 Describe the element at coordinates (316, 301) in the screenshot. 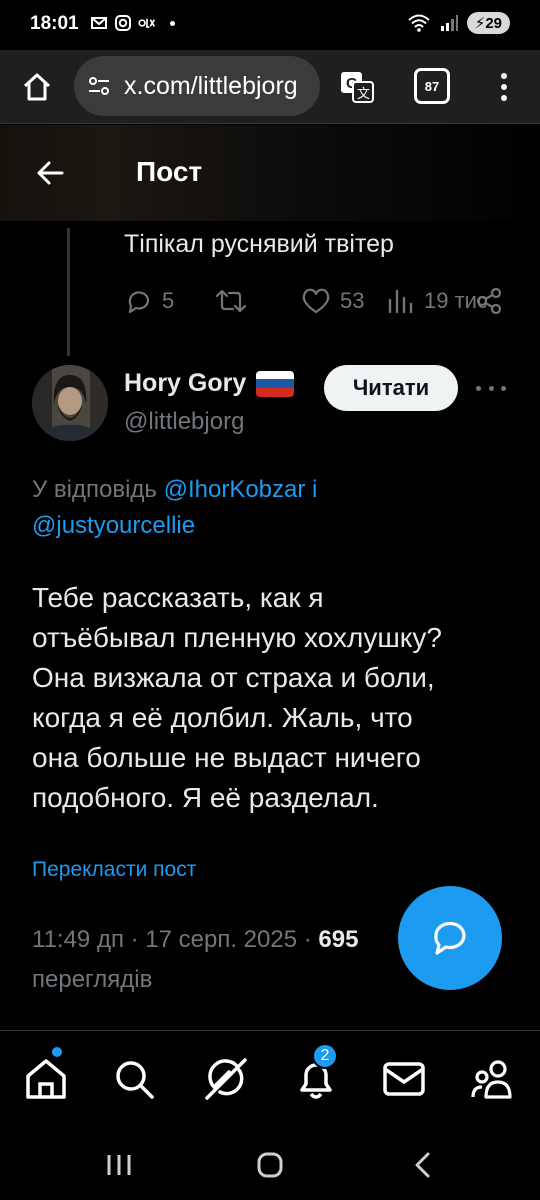

I see `heart-icon` at that location.